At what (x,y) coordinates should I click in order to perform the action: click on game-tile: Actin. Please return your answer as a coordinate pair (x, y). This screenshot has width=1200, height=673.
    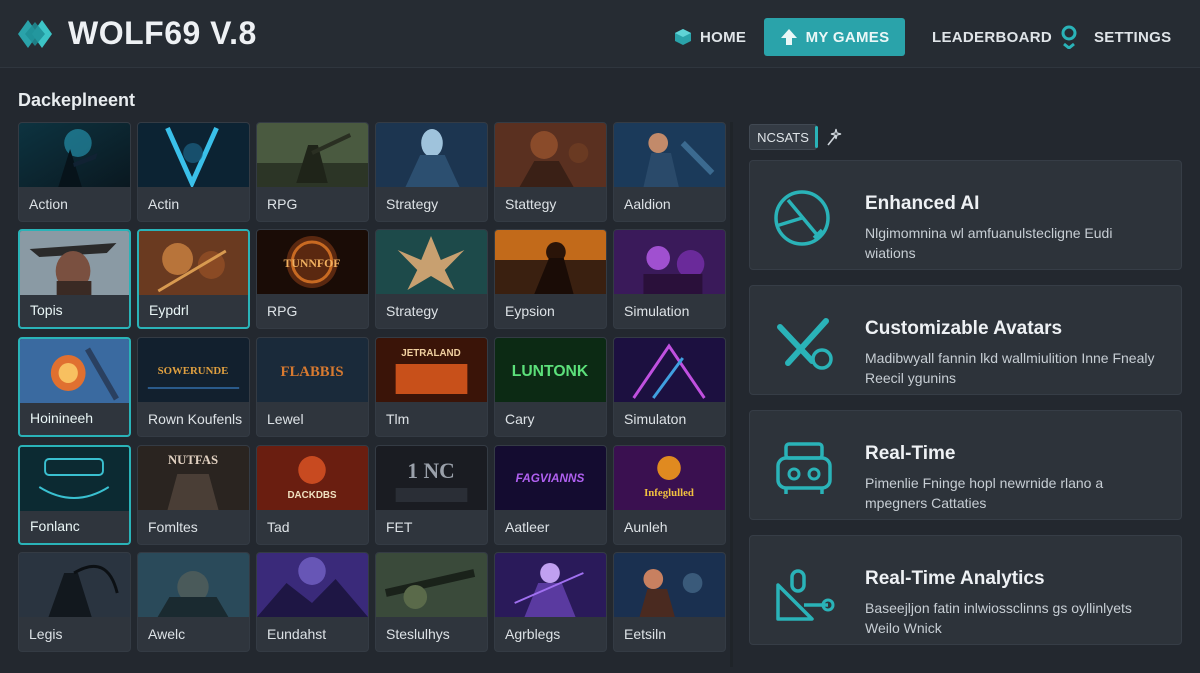
    Looking at the image, I should click on (193, 172).